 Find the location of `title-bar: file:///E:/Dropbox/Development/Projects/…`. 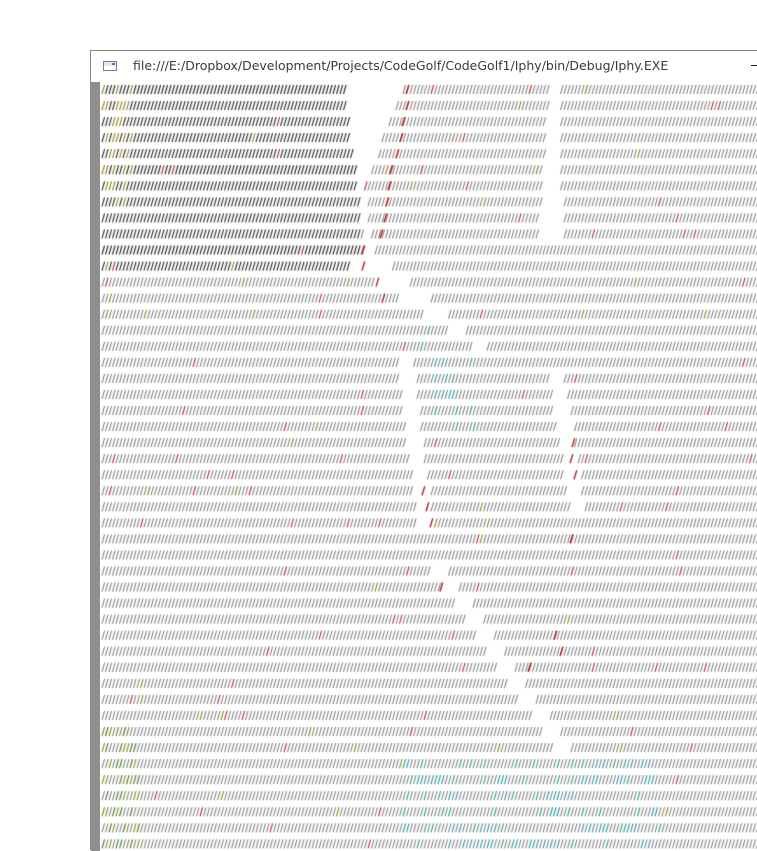

title-bar: file:///E:/Dropbox/Development/Projects/… is located at coordinates (424, 66).